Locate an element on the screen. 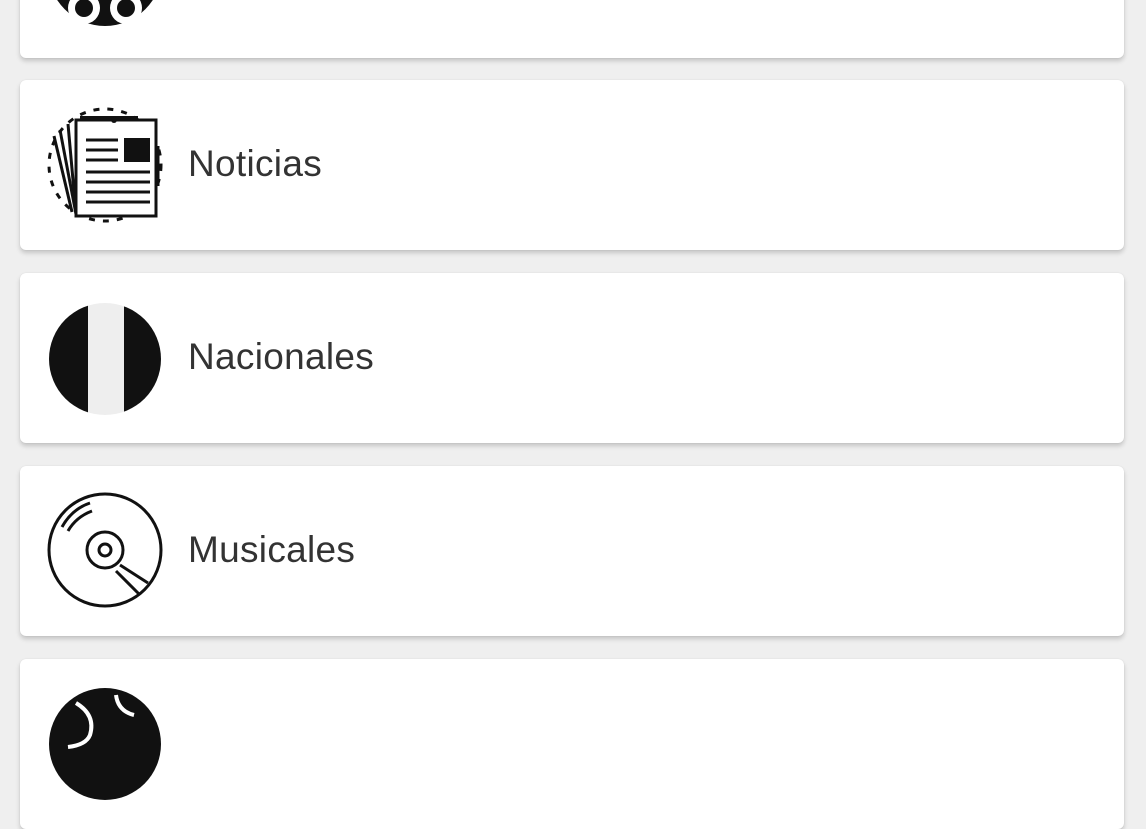 This screenshot has width=1146, height=829. category-label-nacionales: Nacionales is located at coordinates (281, 356).